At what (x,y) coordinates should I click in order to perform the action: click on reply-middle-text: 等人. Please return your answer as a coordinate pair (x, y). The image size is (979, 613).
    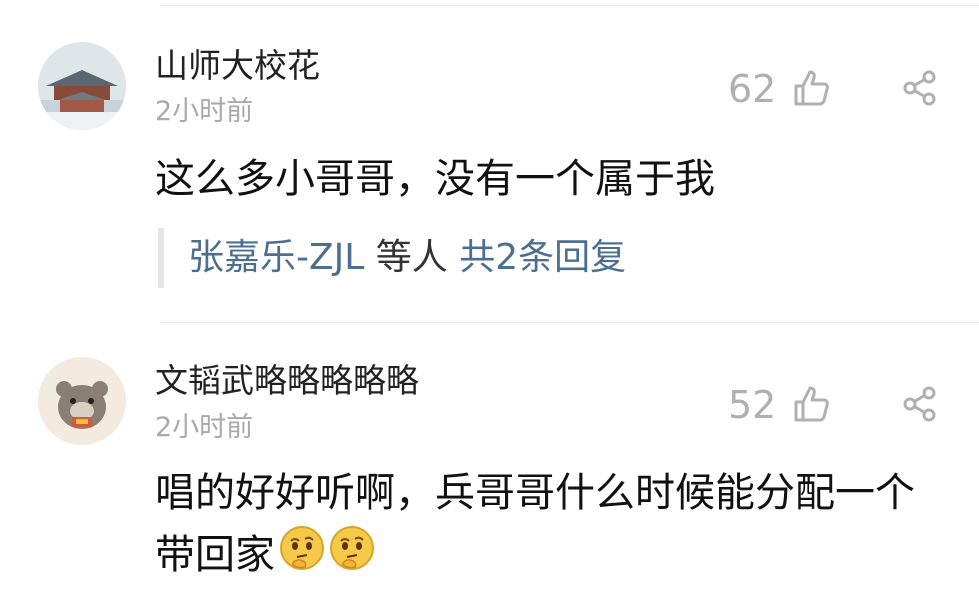
    Looking at the image, I should click on (412, 257).